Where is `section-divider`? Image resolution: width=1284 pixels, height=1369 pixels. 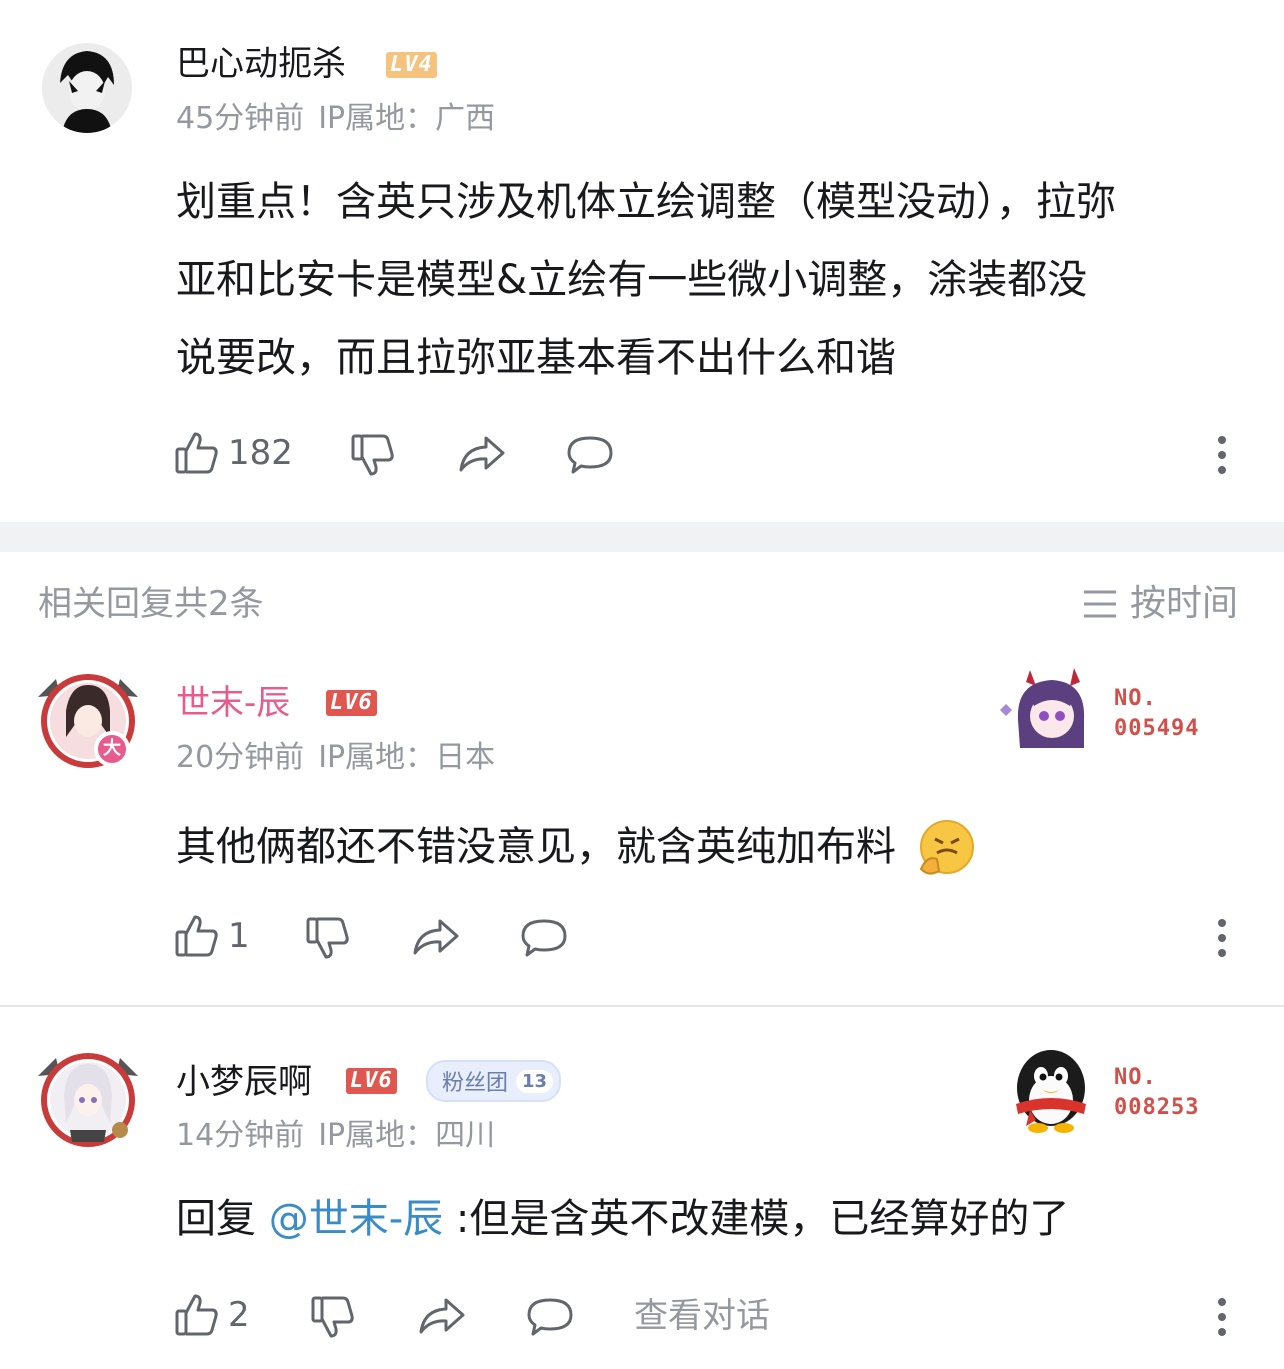
section-divider is located at coordinates (642, 537).